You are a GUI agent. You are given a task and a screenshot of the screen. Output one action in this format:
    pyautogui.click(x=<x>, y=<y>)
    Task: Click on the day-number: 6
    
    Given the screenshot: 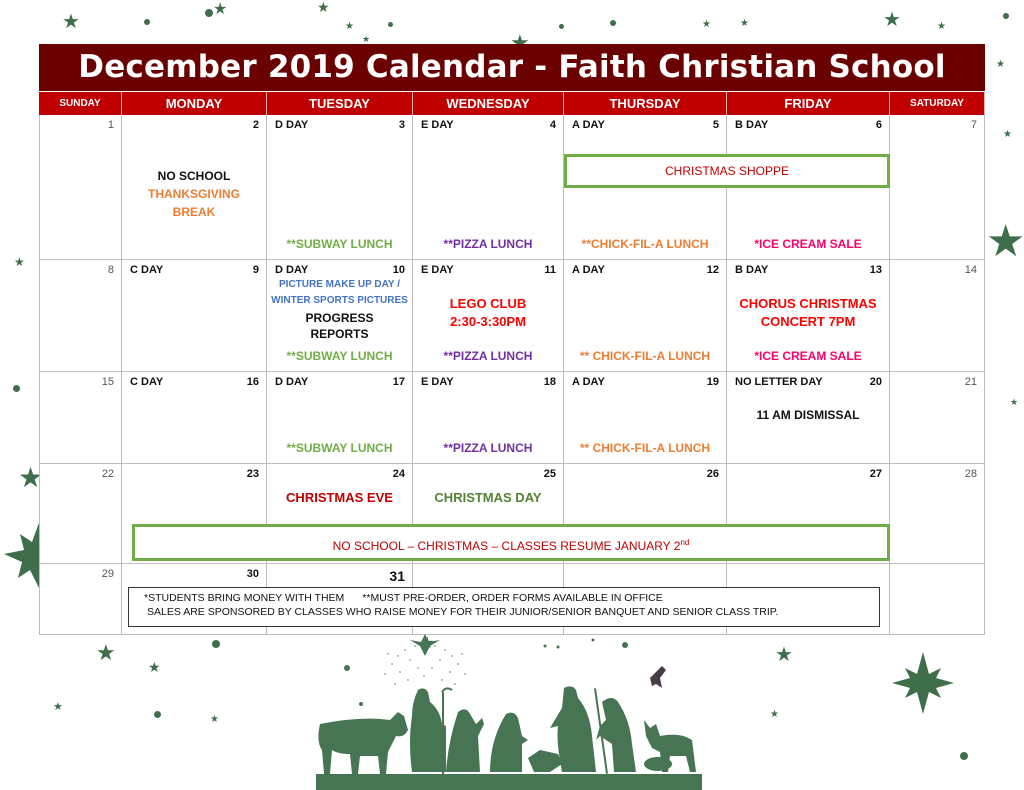 What is the action you would take?
    pyautogui.click(x=878, y=125)
    